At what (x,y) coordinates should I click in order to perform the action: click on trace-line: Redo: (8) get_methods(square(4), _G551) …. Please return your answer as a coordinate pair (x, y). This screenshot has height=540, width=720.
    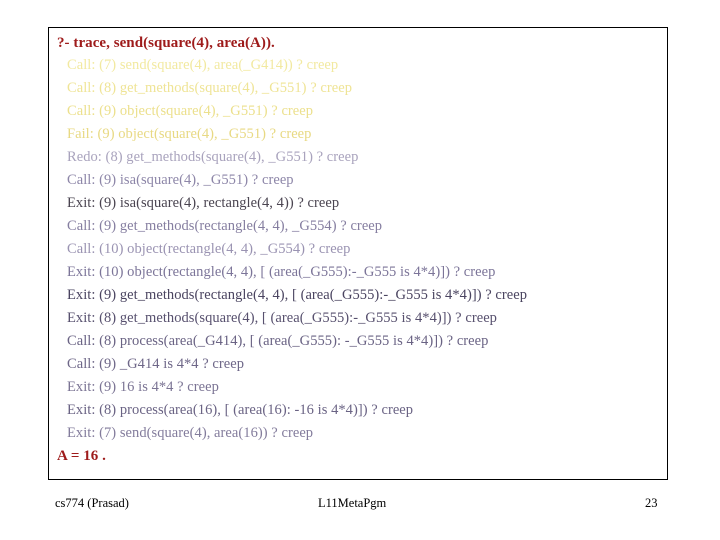
    Looking at the image, I should click on (213, 157).